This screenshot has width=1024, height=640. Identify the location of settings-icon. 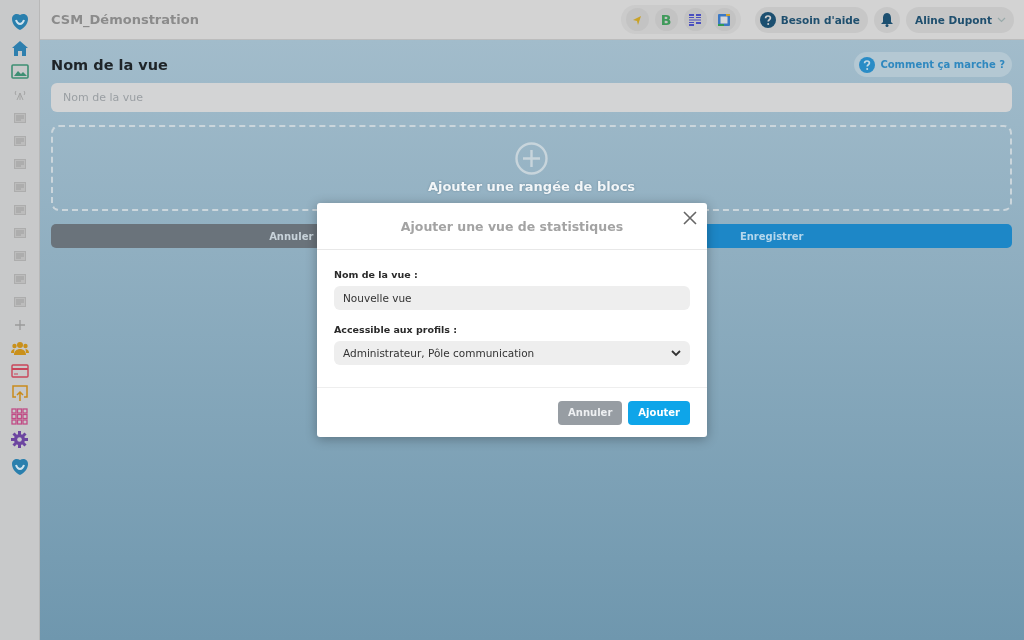
(19, 439).